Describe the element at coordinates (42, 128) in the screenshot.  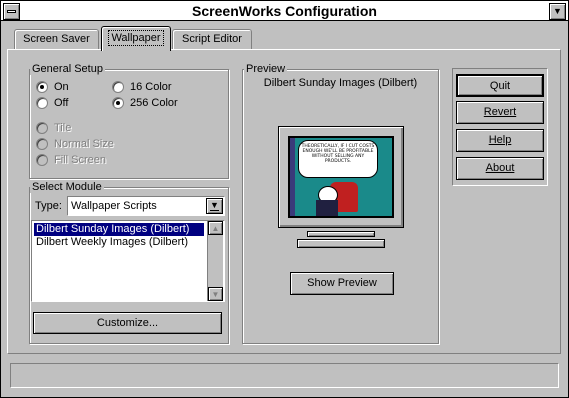
I see `radio-tile` at that location.